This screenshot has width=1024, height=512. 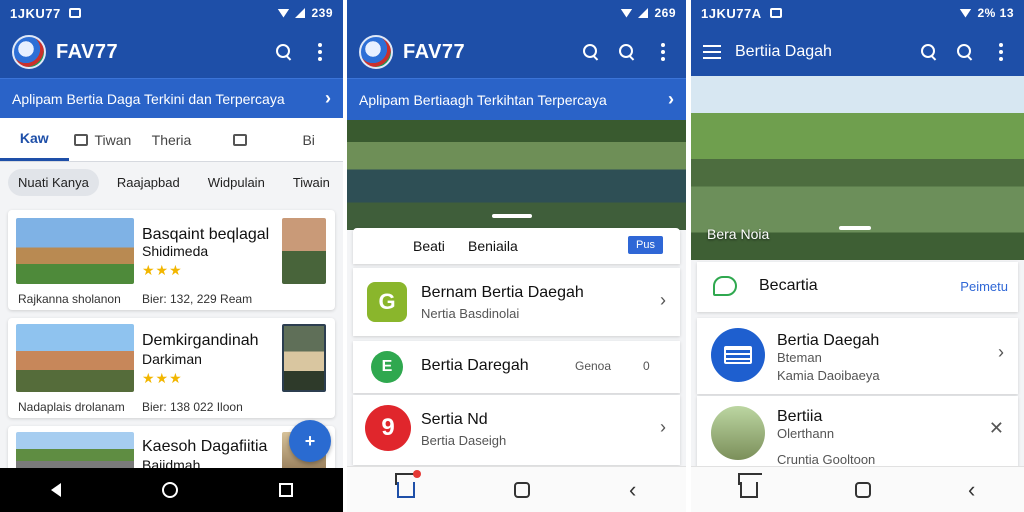 I want to click on section-link: Peimetu, so click(x=984, y=286).